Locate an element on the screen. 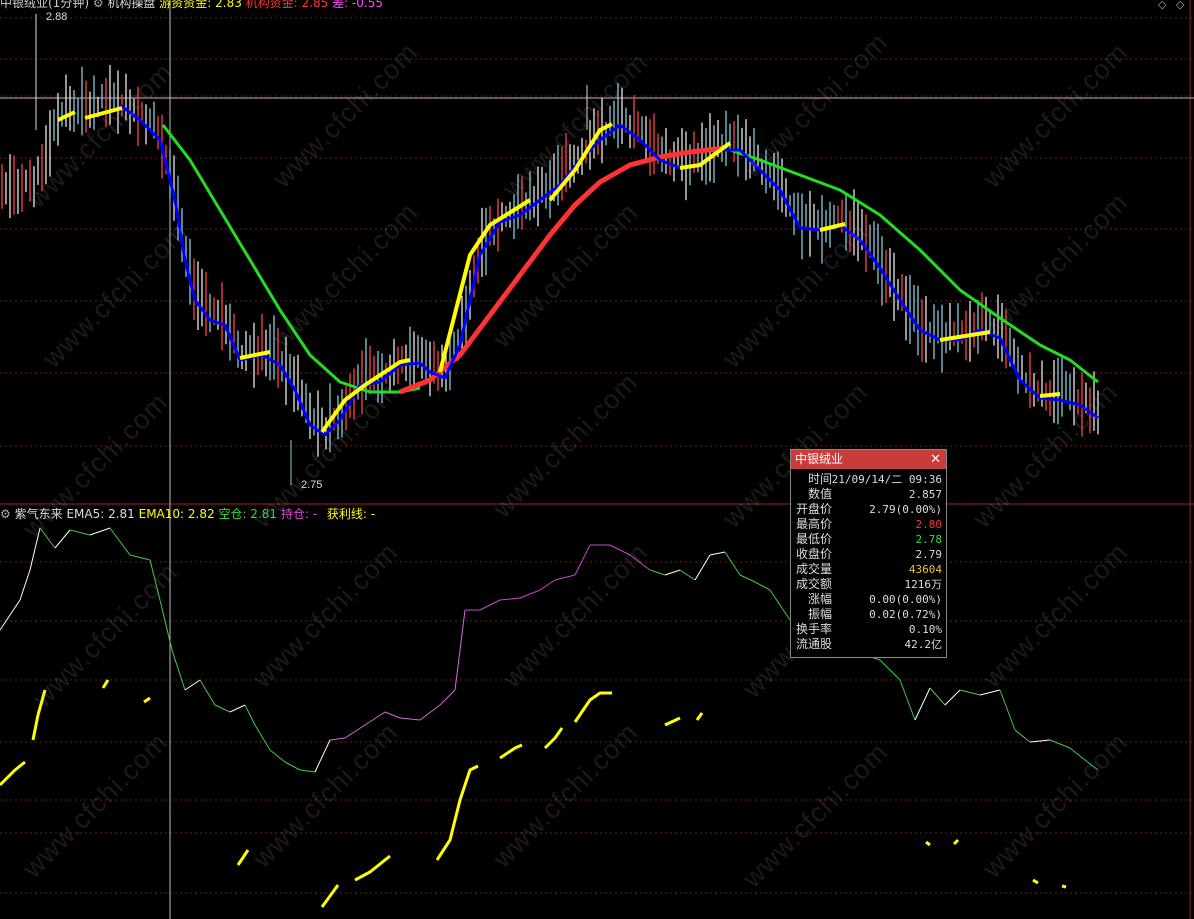 The image size is (1194, 919). info-row-label: 收盘价 is located at coordinates (814, 554).